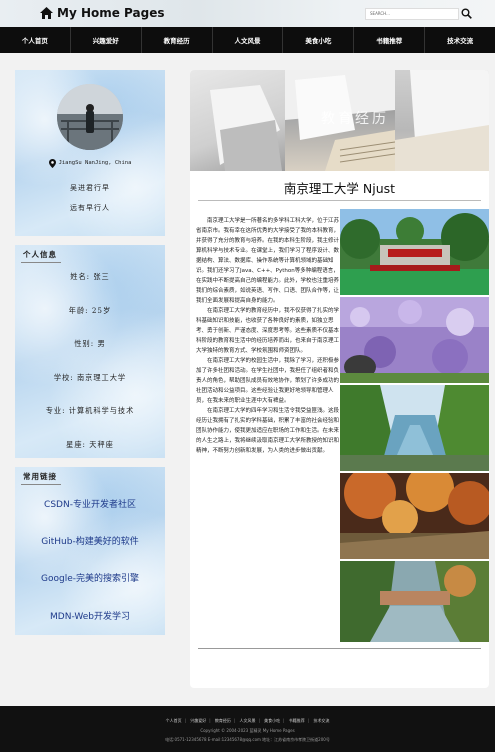  What do you see at coordinates (414, 601) in the screenshot?
I see `photo-canal` at bounding box center [414, 601].